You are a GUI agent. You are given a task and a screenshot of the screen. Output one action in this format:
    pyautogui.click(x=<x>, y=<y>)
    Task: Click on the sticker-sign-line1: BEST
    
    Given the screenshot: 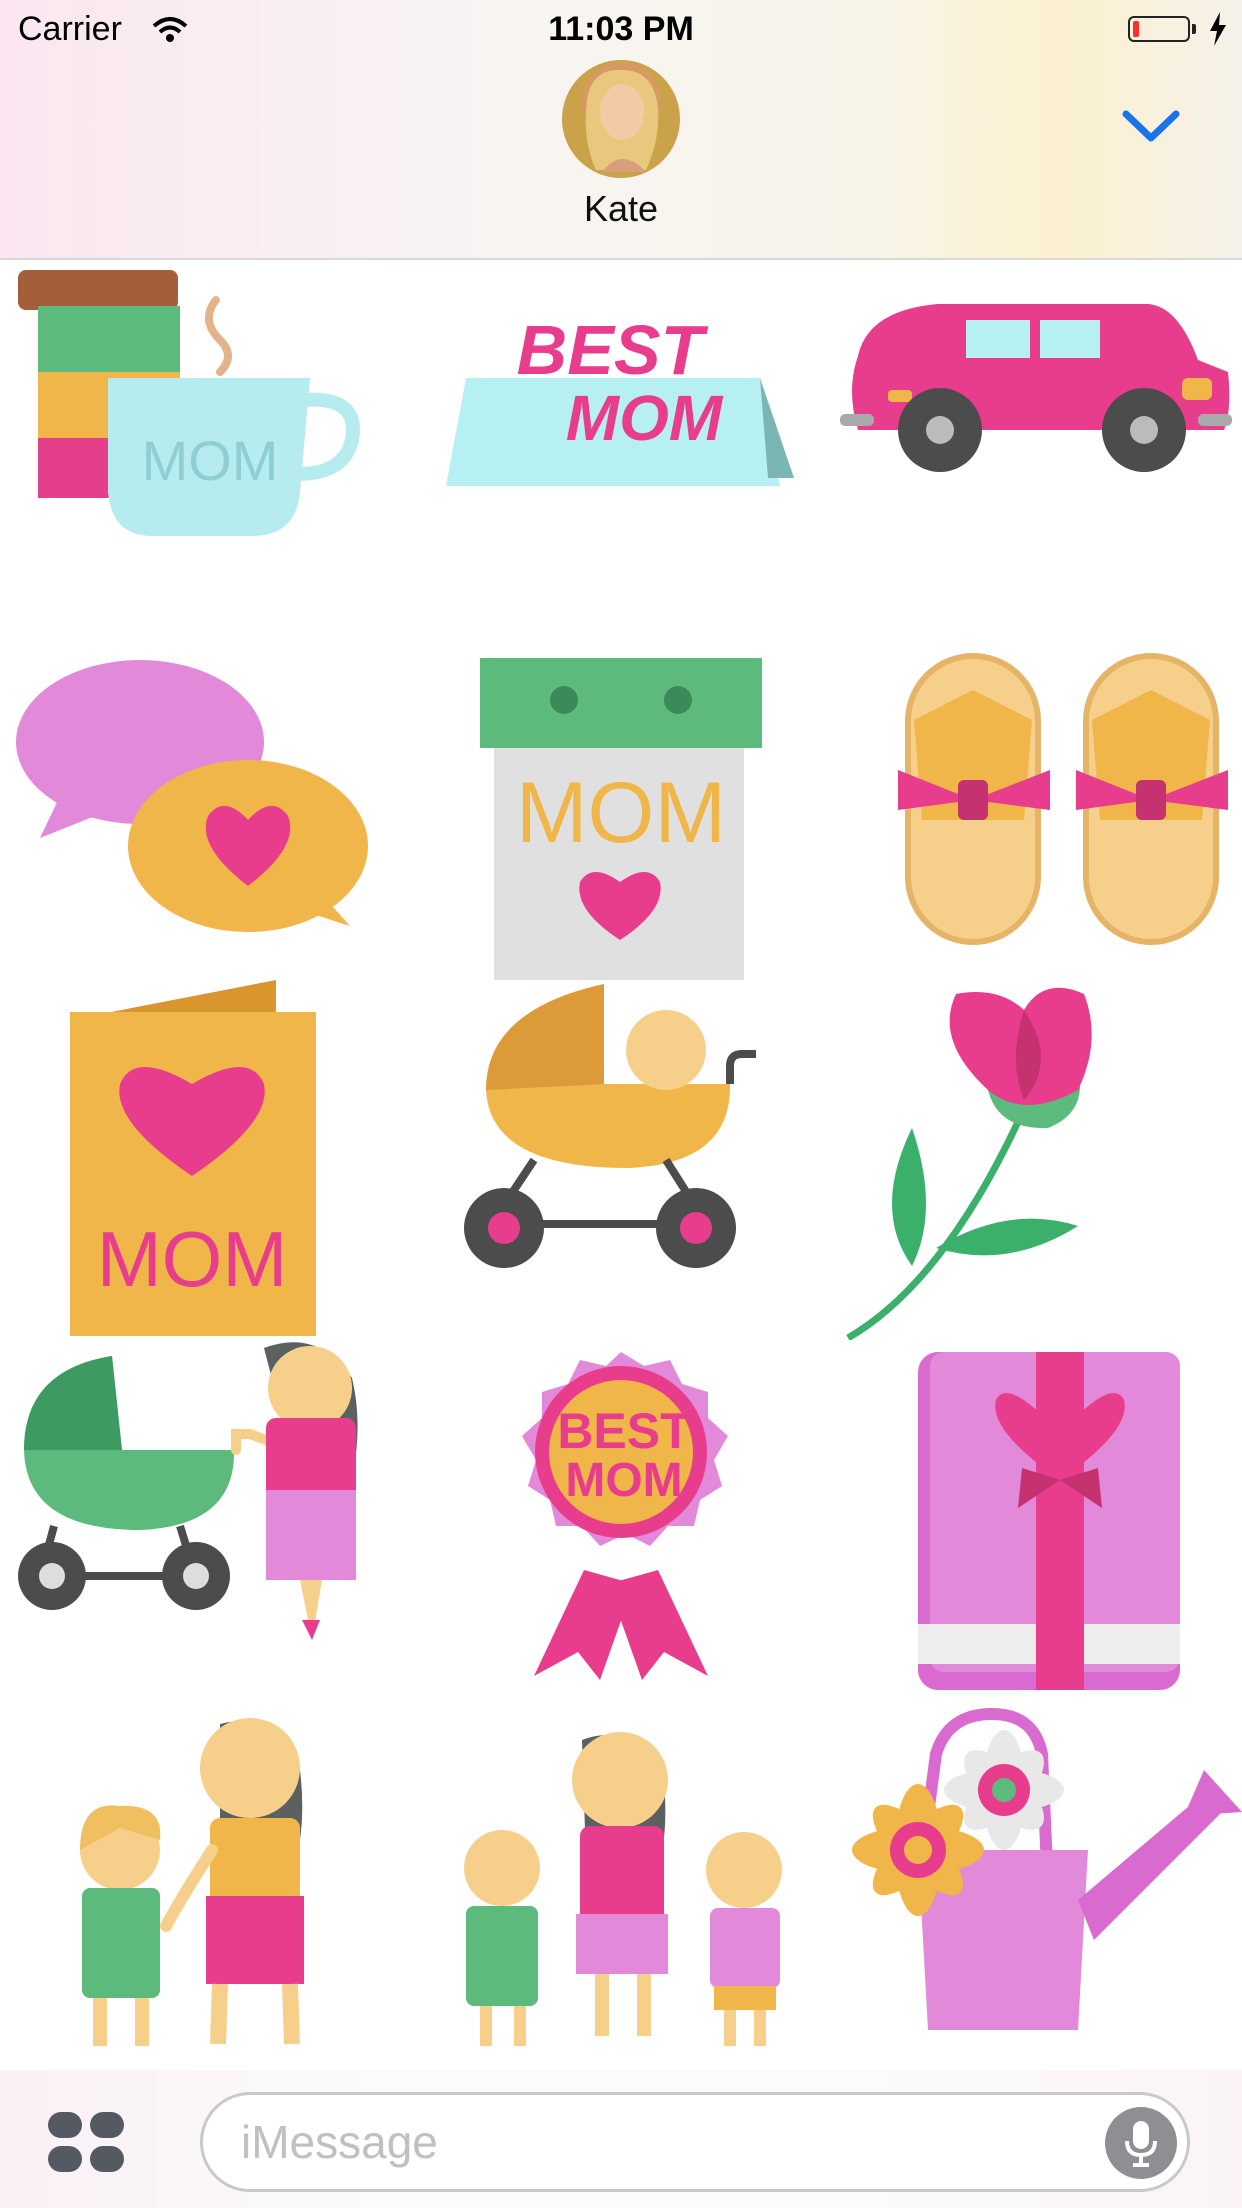 What is the action you would take?
    pyautogui.click(x=613, y=350)
    